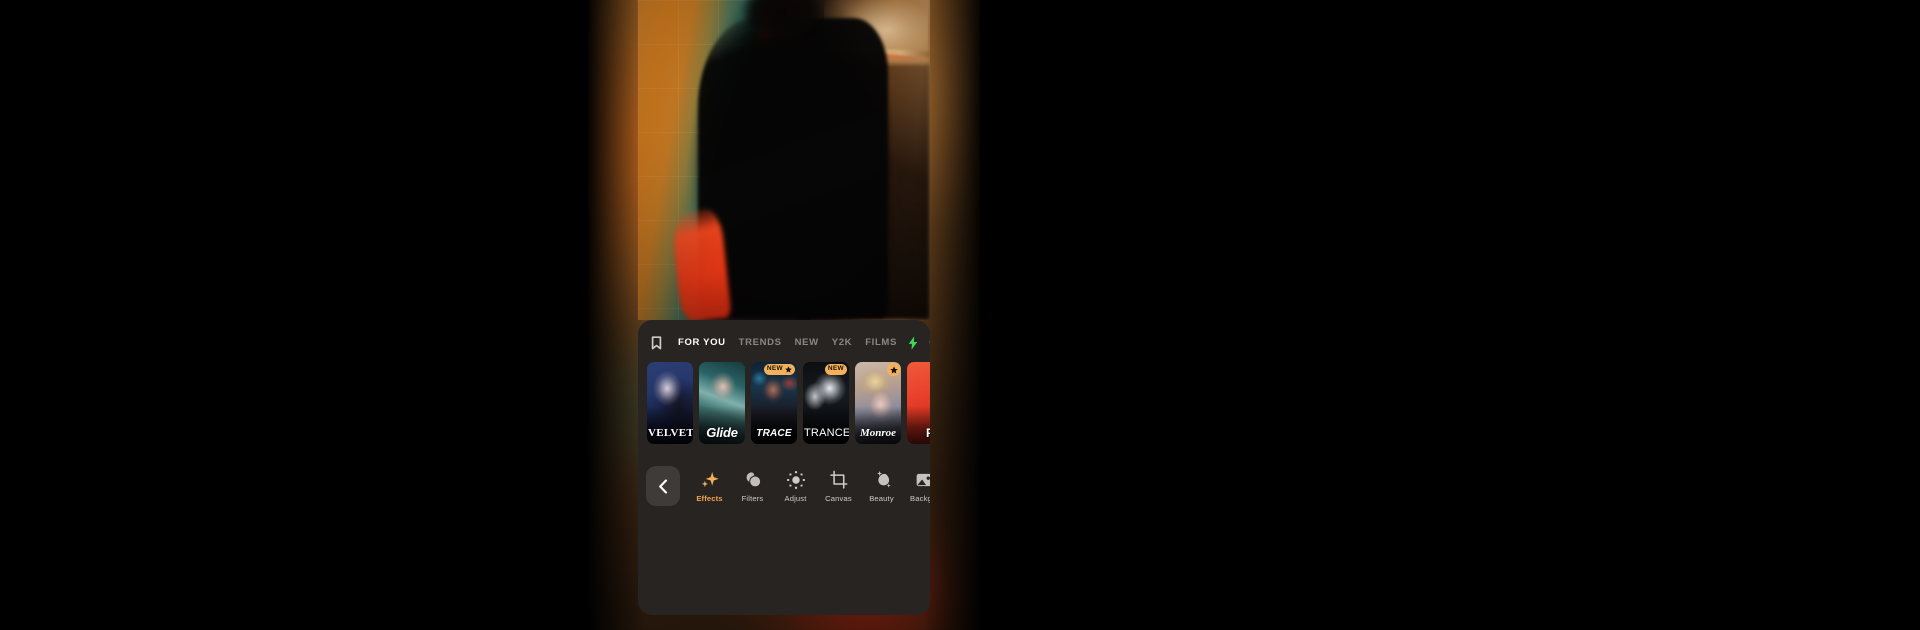 This screenshot has width=1920, height=630. I want to click on tool-filters: Filters, so click(752, 486).